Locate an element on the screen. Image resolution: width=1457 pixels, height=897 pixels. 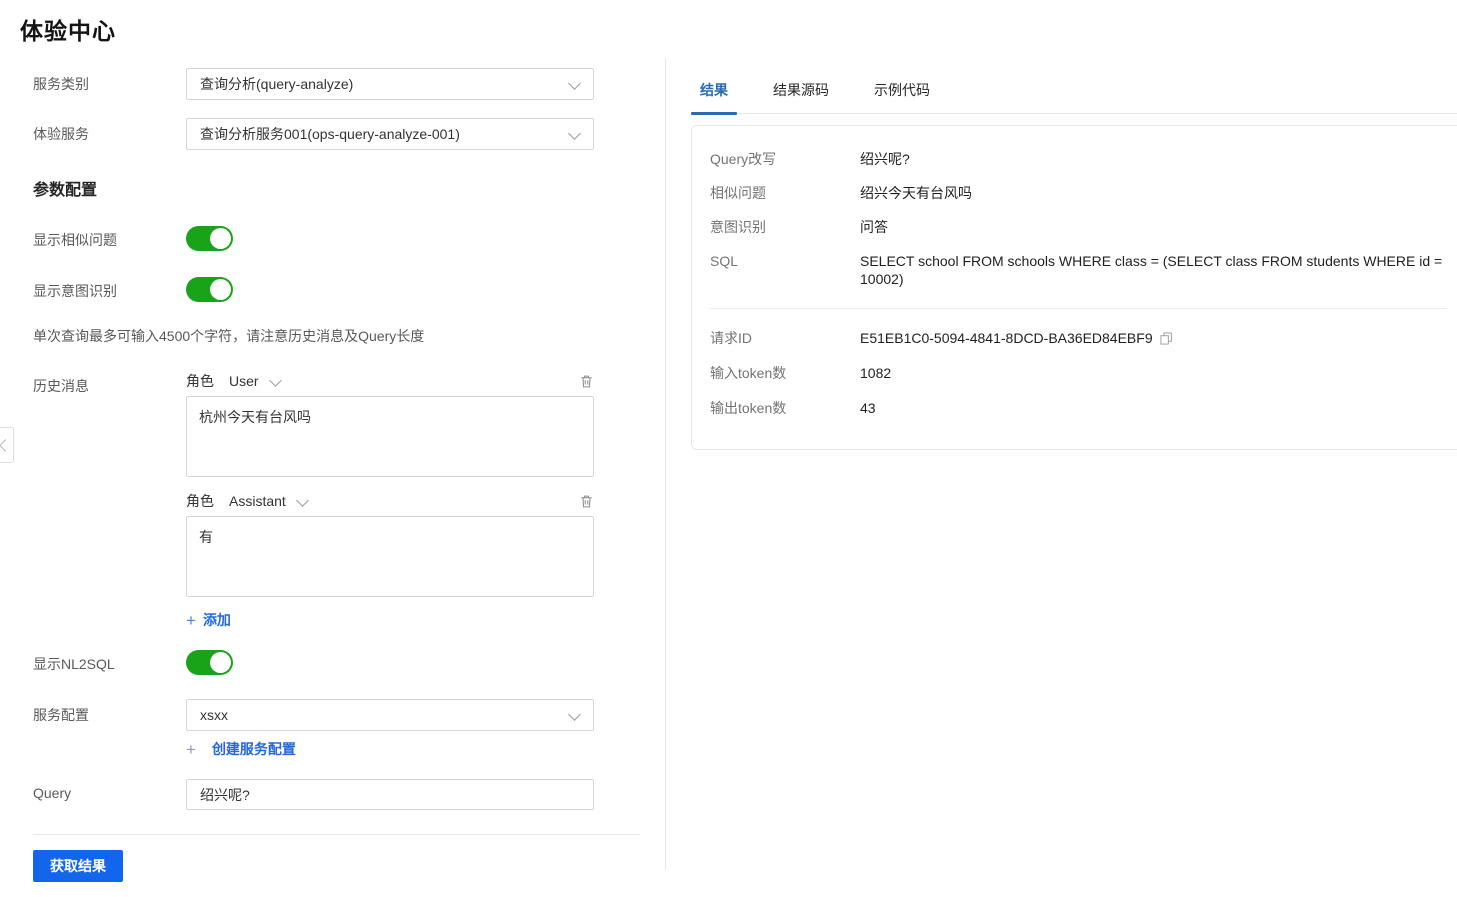
tab-sample-code: 示例代码 is located at coordinates (902, 95).